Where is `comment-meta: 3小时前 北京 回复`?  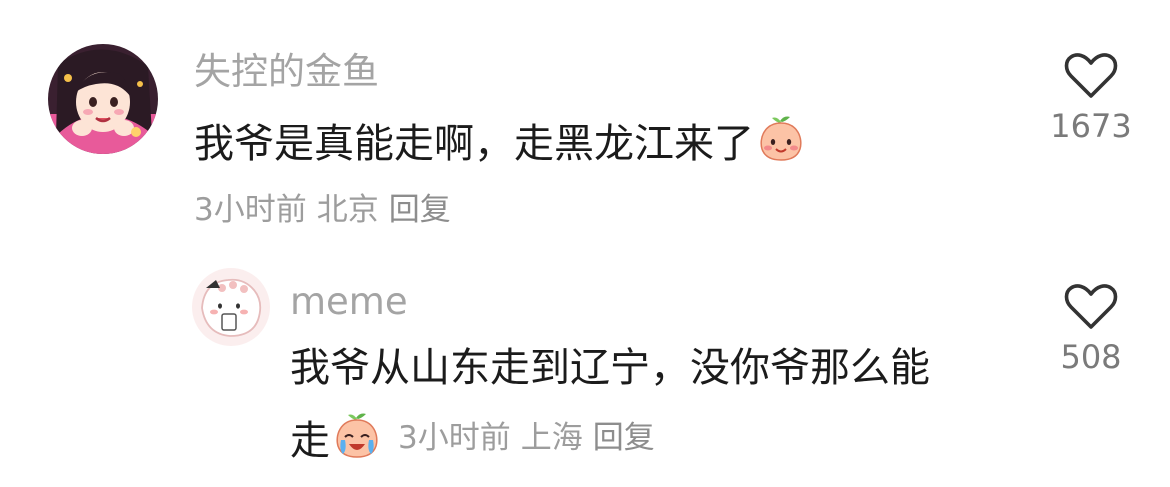 comment-meta: 3小时前 北京 回复 is located at coordinates (327, 210).